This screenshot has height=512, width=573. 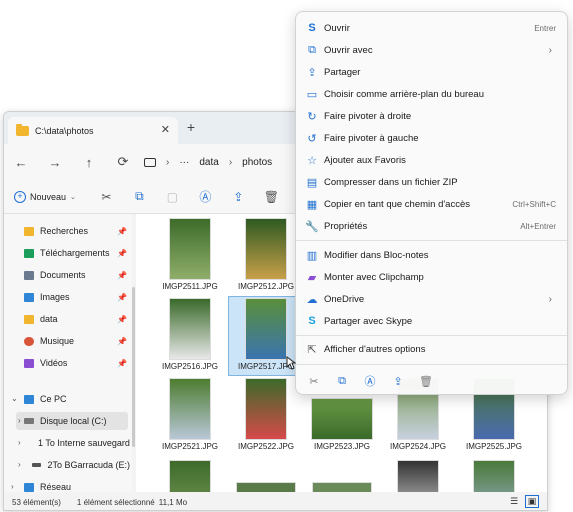 I want to click on file-item: IMGP2521.JPG, so click(x=190, y=414).